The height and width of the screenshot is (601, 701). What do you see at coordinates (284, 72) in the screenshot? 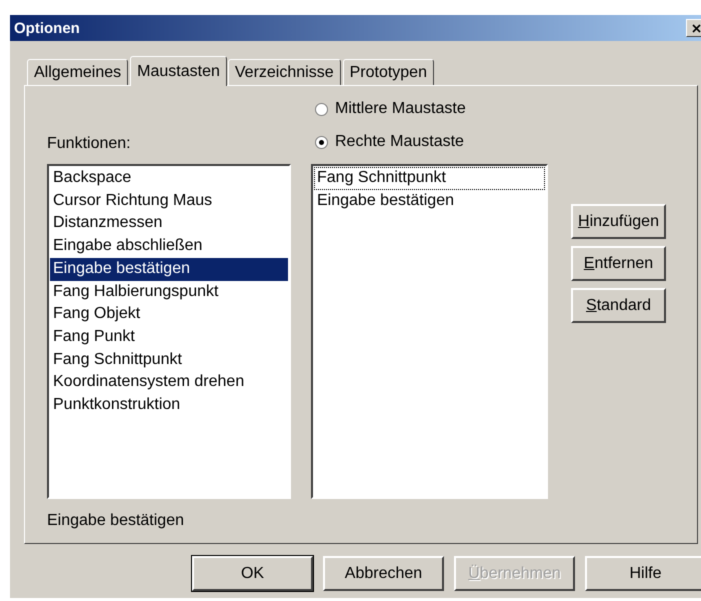
I see `tab: Verzeichnisse` at bounding box center [284, 72].